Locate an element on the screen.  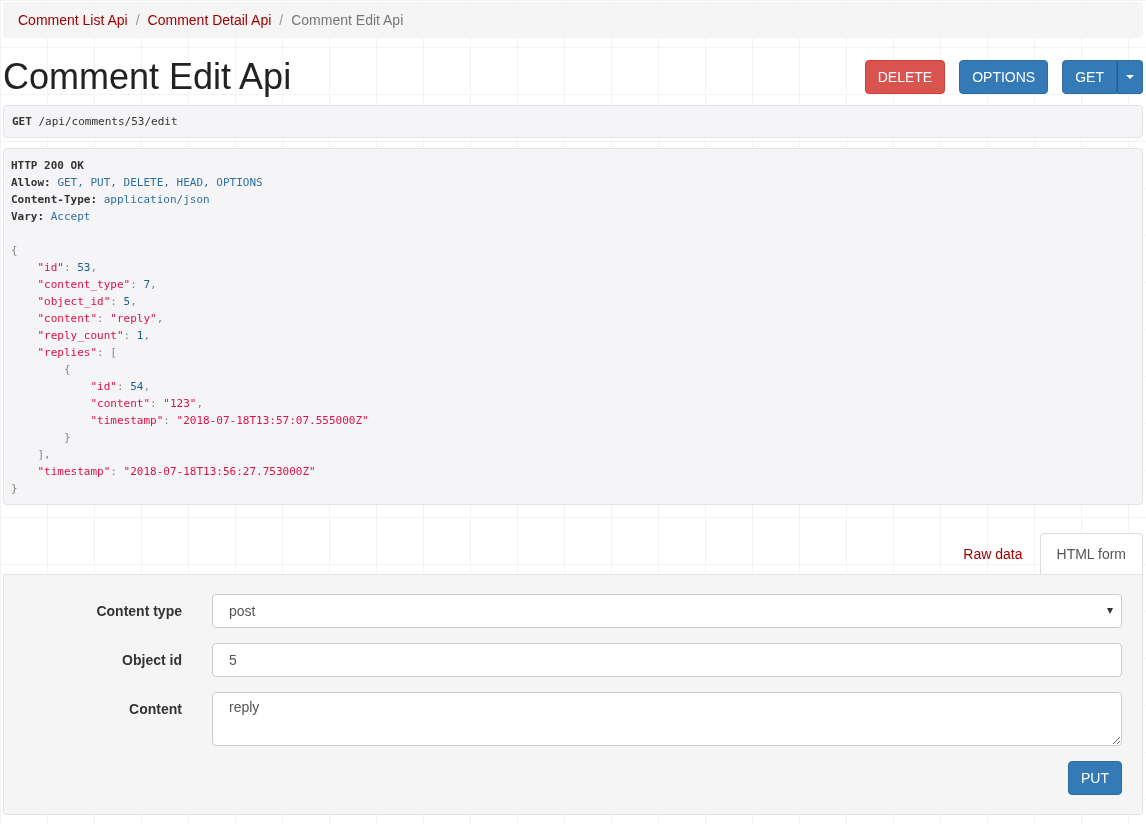
get-button: GET is located at coordinates (1089, 77).